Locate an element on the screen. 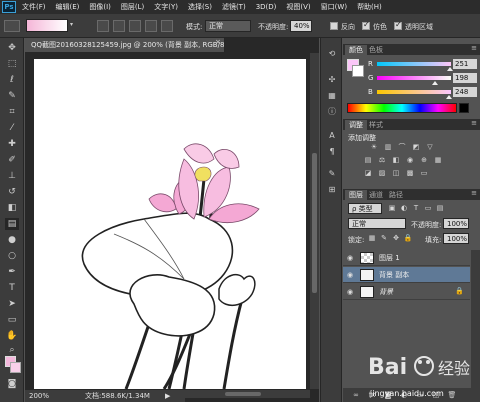 Image resolution: width=480 pixels, height=402 pixels. background-color-swatch is located at coordinates (15, 367).